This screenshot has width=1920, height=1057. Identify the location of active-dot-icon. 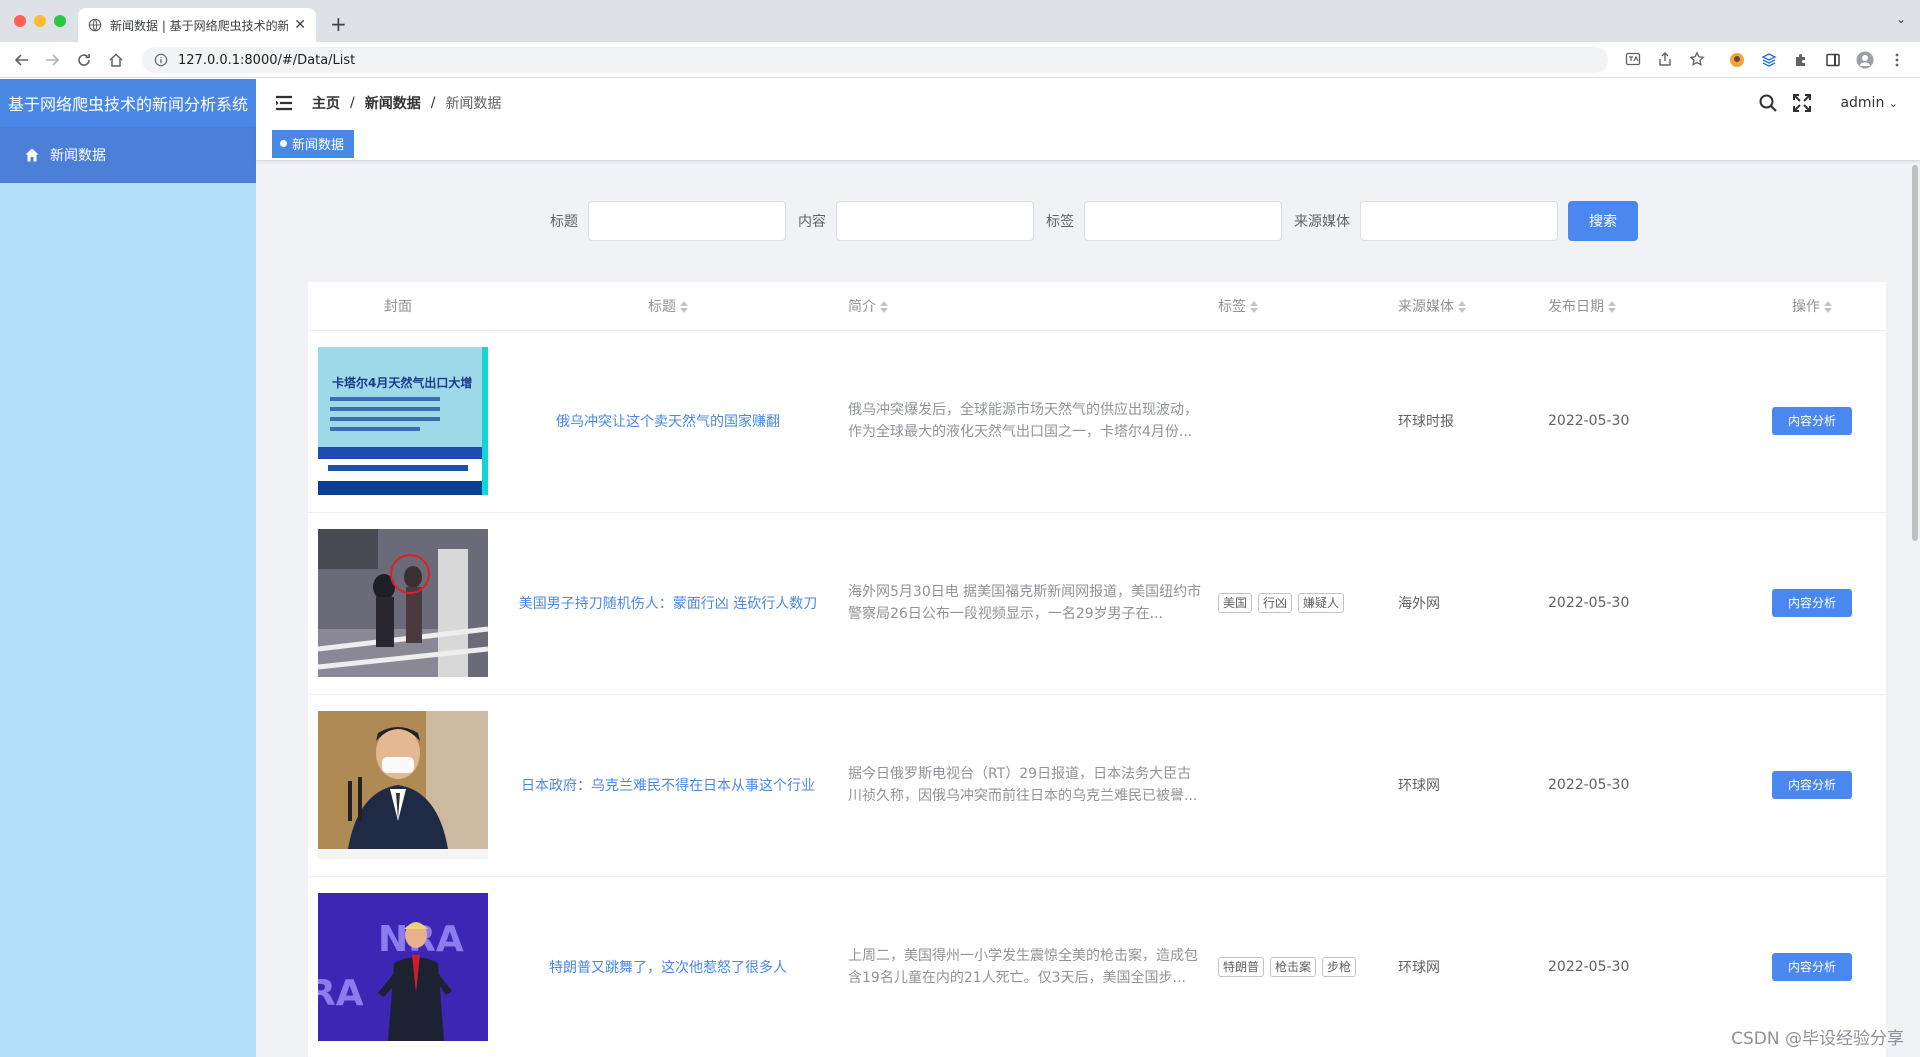
(283, 143).